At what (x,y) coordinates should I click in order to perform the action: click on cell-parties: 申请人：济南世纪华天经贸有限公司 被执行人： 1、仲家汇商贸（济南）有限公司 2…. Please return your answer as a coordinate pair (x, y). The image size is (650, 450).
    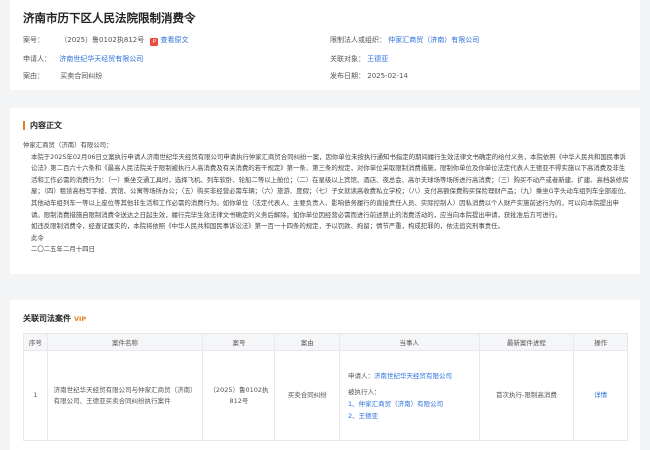
    Looking at the image, I should click on (409, 395).